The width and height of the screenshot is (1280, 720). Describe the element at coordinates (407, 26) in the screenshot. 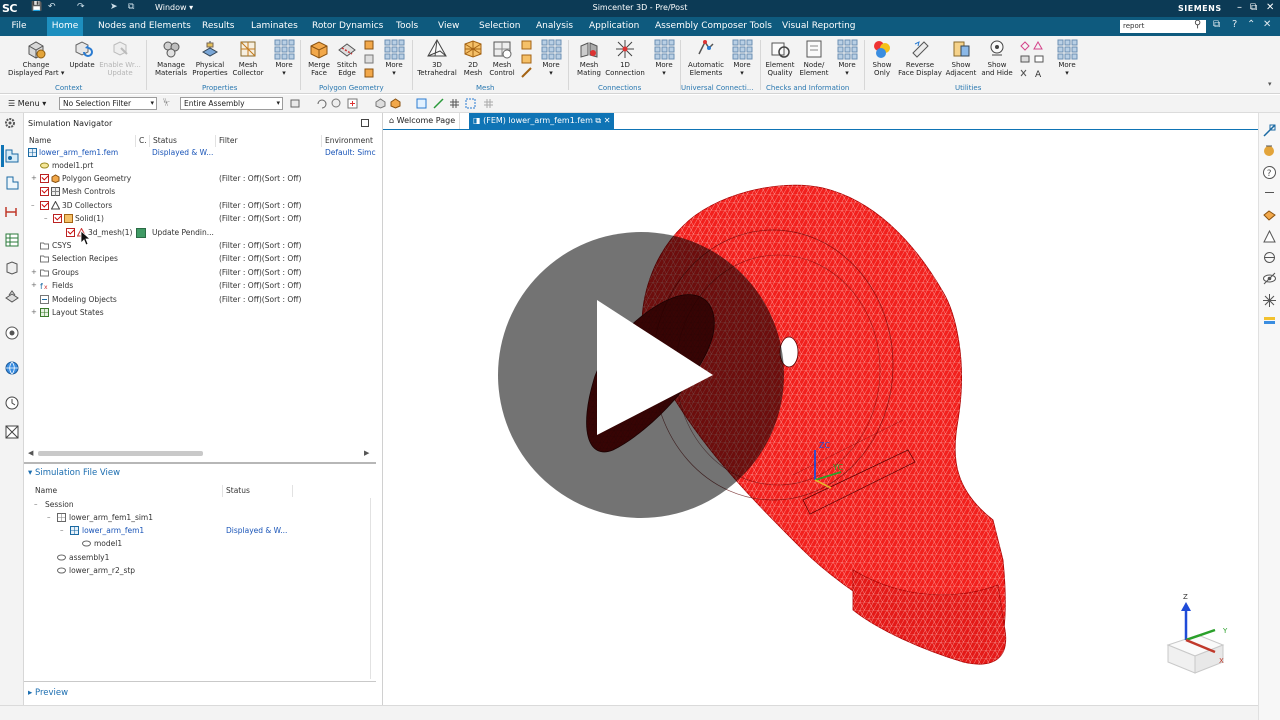

I see `tab-tools: Tools` at that location.